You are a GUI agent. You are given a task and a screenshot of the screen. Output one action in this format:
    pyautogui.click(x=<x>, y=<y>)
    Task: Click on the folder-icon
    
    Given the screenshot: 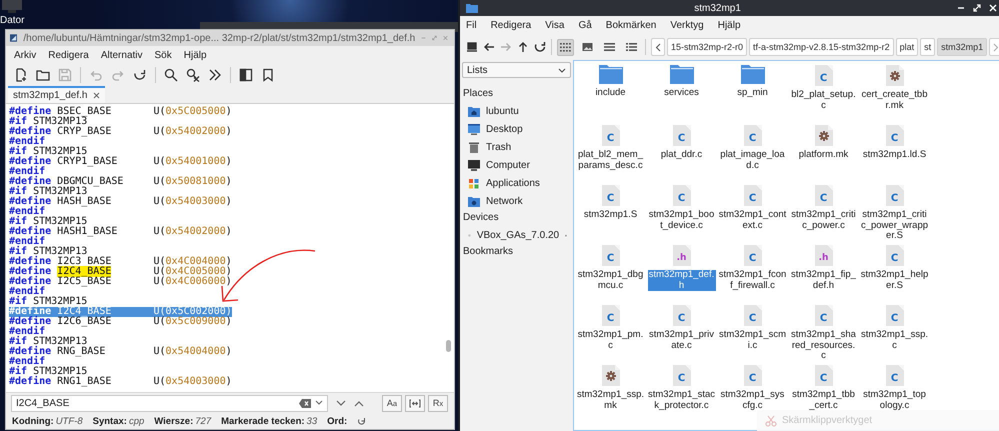 What is the action you would take?
    pyautogui.click(x=43, y=75)
    